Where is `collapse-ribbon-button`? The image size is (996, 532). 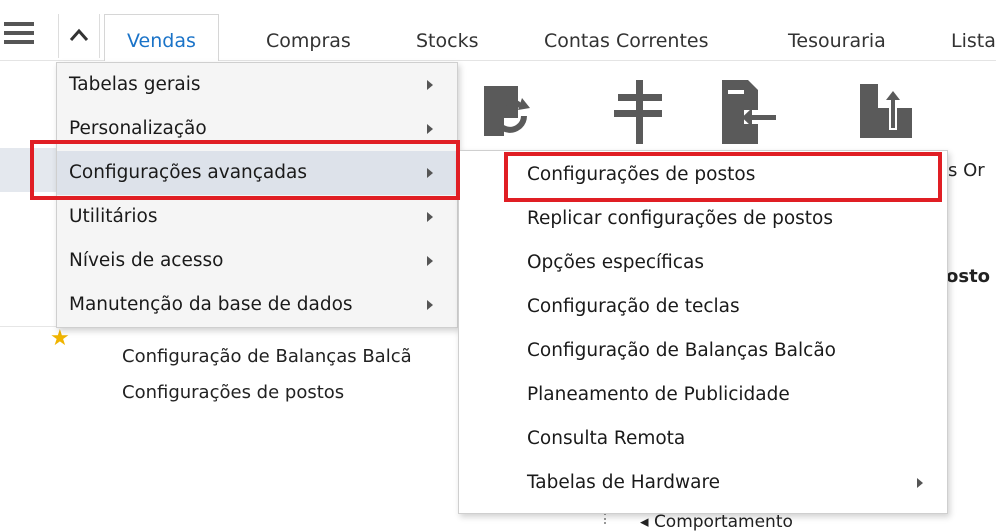
collapse-ribbon-button is located at coordinates (79, 36).